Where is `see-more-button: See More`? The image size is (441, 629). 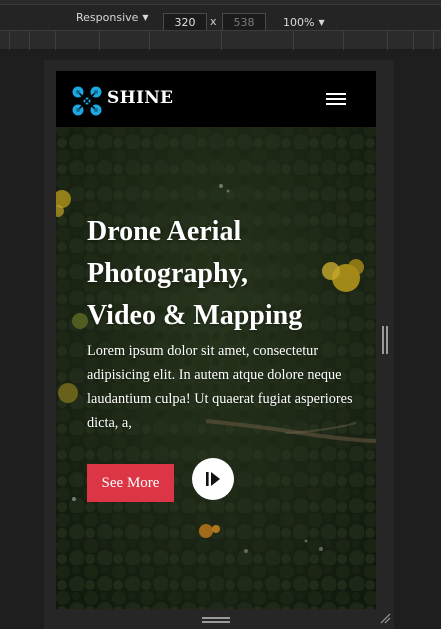 see-more-button: See More is located at coordinates (130, 483).